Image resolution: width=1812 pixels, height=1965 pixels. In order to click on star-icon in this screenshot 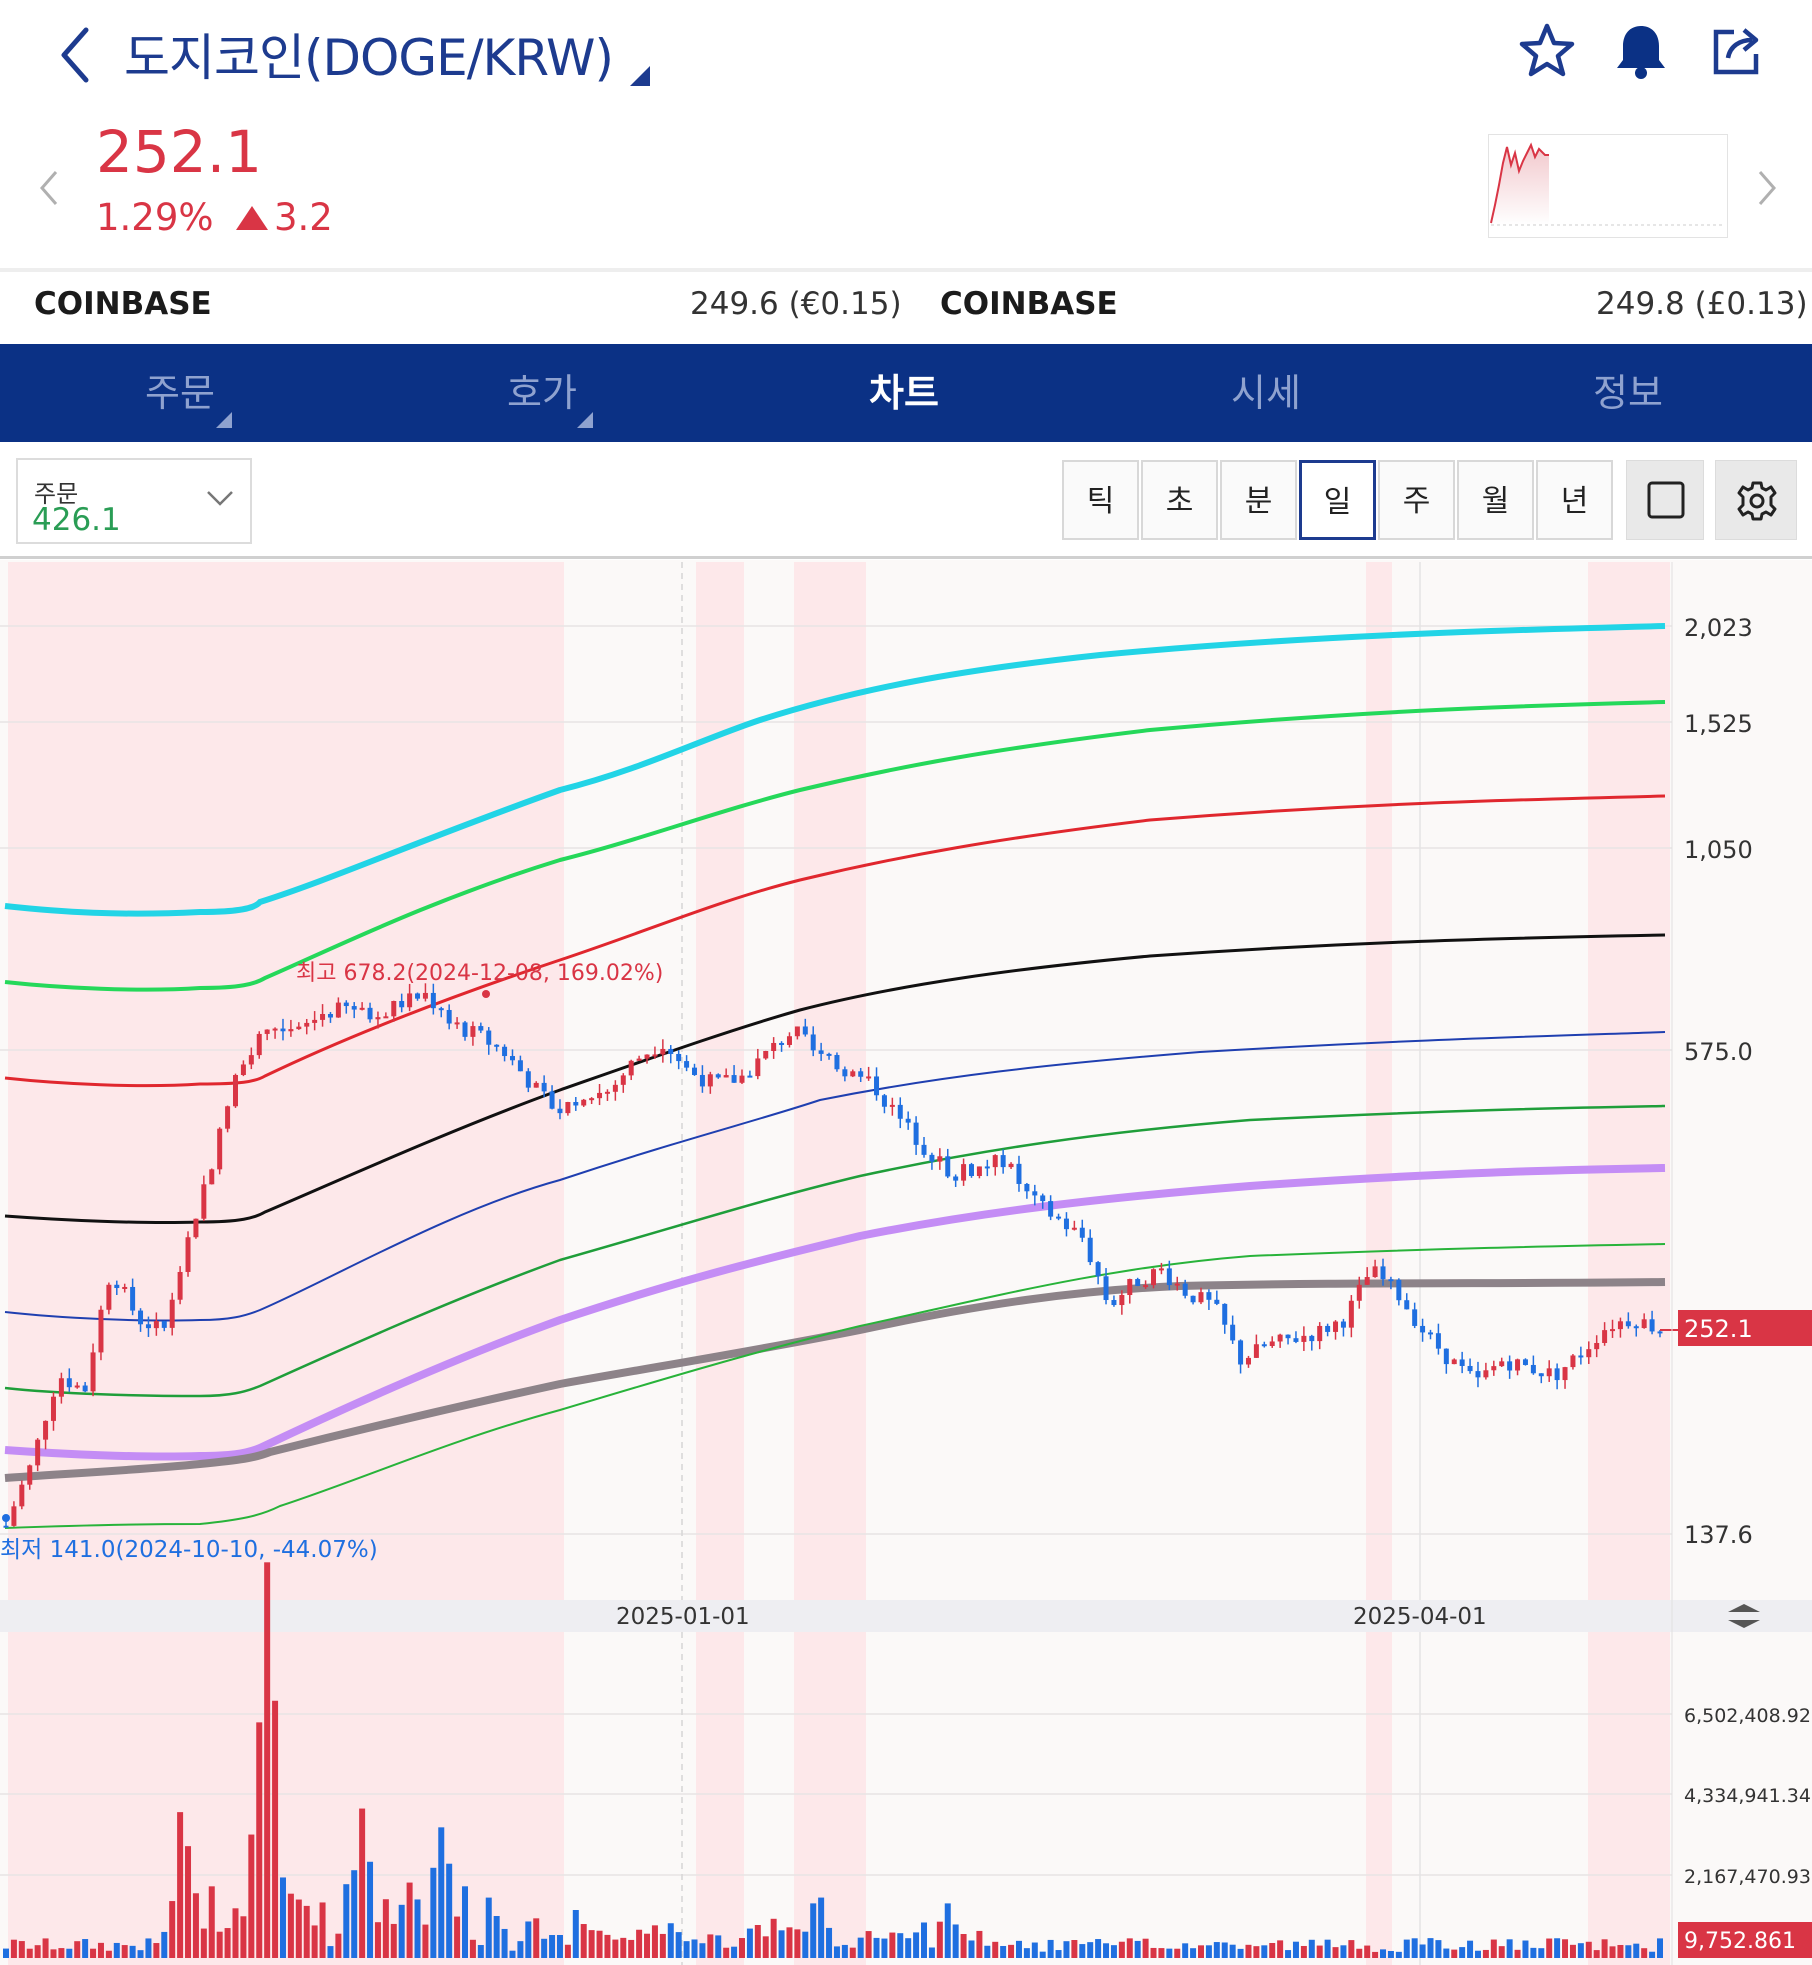, I will do `click(1547, 51)`.